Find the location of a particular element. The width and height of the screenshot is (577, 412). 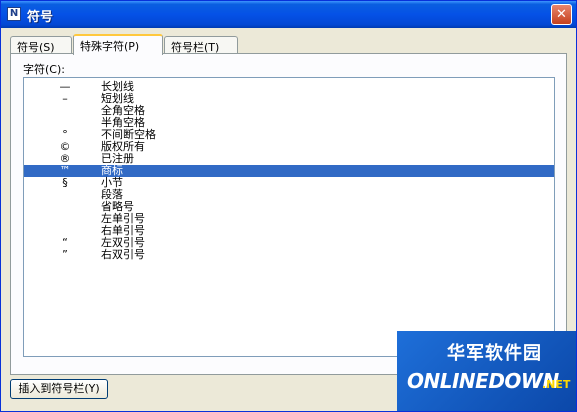

app-icon: N is located at coordinates (14, 14).